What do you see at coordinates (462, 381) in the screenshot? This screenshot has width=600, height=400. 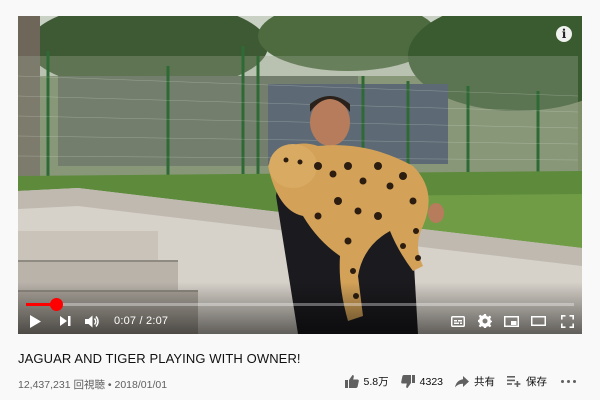 I see `share-icon` at bounding box center [462, 381].